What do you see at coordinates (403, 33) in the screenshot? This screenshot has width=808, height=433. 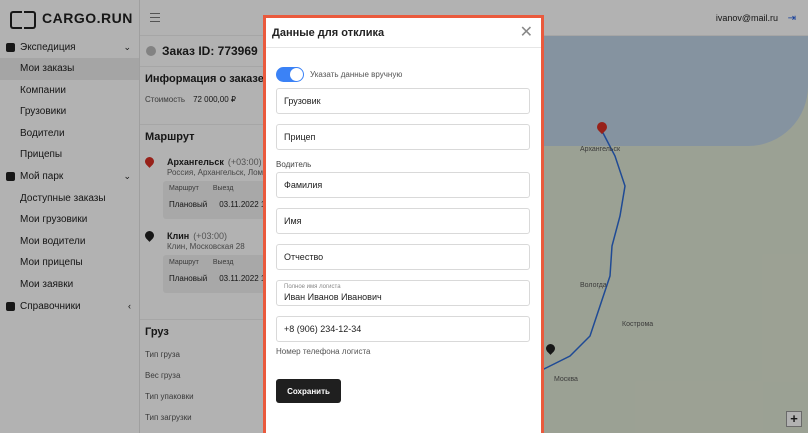 I see `modal-header: Данные для отклика ✕` at bounding box center [403, 33].